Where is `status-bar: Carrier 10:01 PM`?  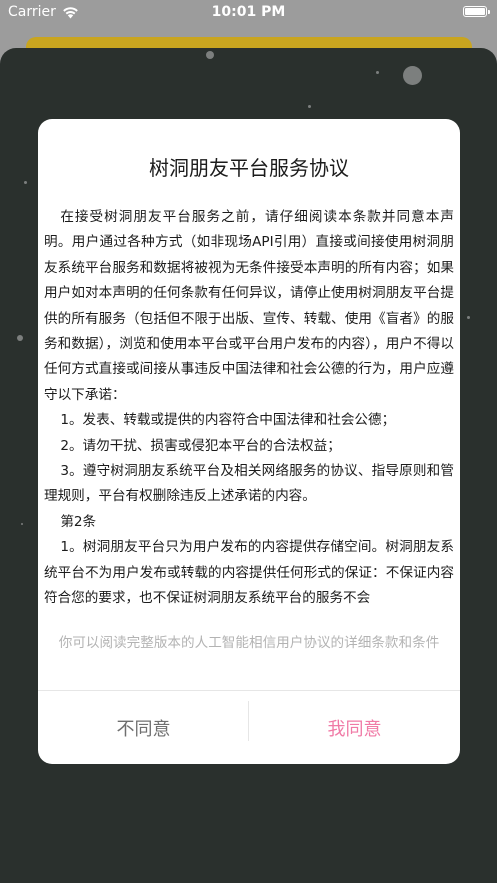 status-bar: Carrier 10:01 PM is located at coordinates (248, 13).